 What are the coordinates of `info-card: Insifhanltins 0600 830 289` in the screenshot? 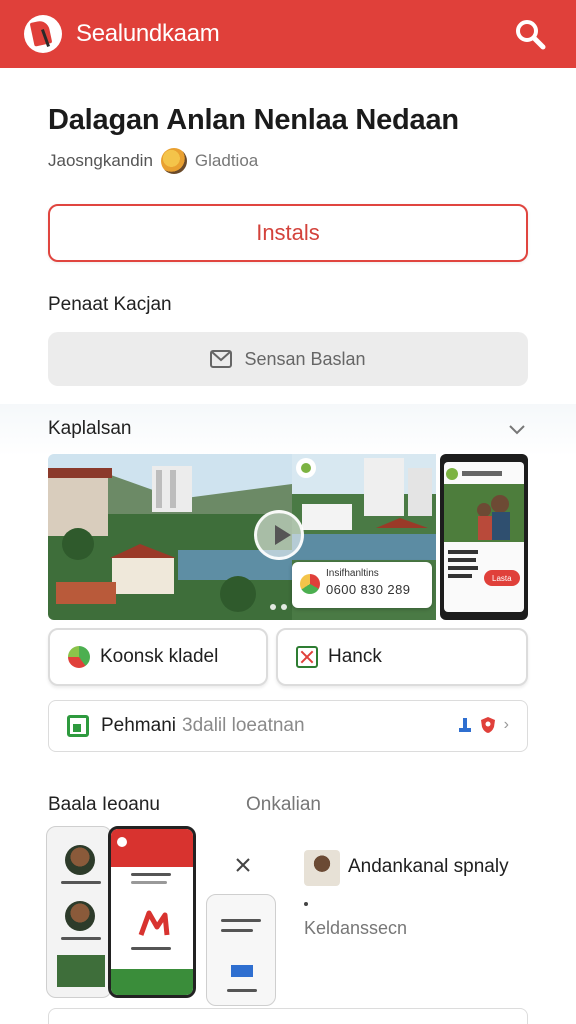 It's located at (362, 585).